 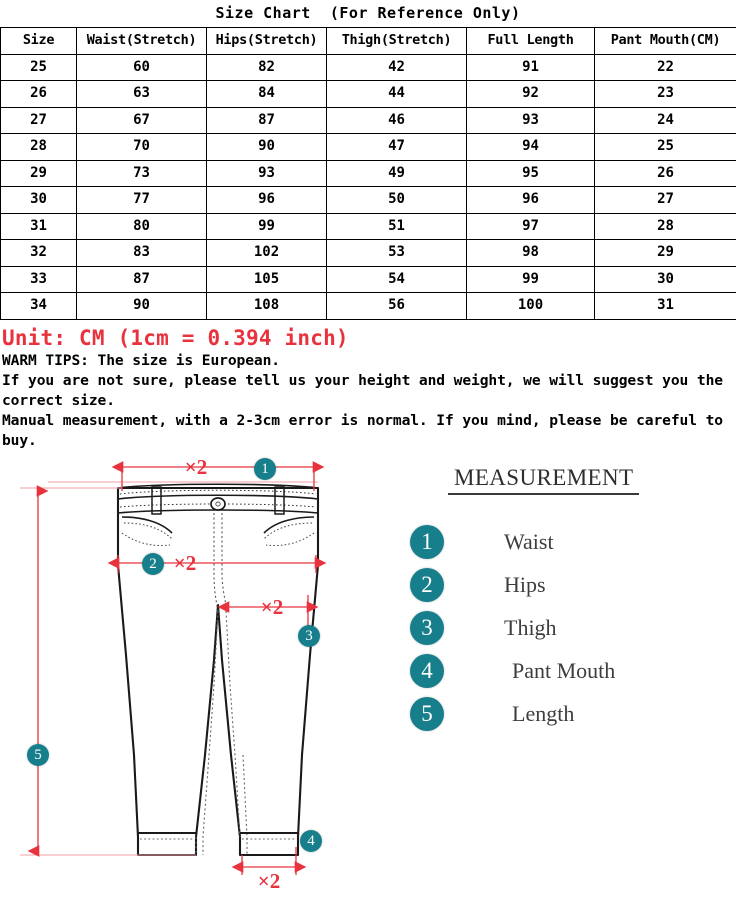 I want to click on table-row: 3387105549930, so click(x=368, y=279).